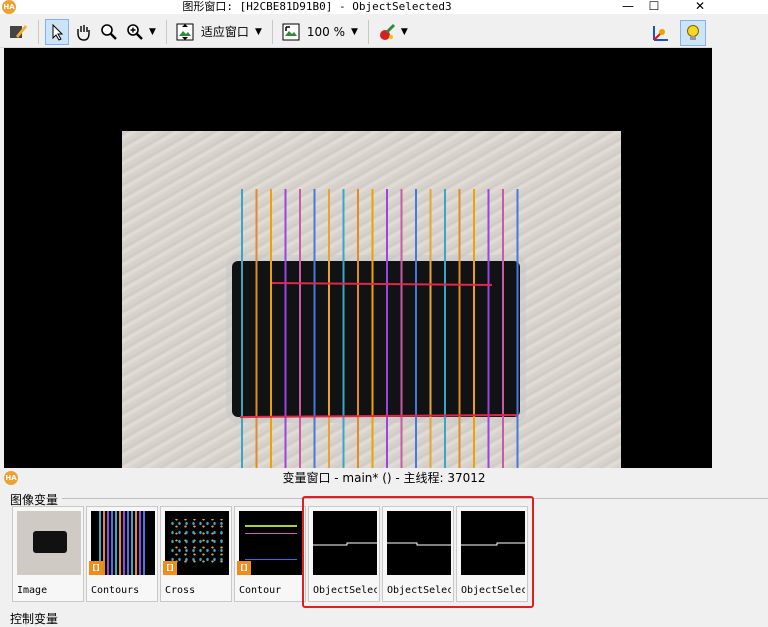 The width and height of the screenshot is (768, 627). I want to click on hand-icon, so click(83, 32).